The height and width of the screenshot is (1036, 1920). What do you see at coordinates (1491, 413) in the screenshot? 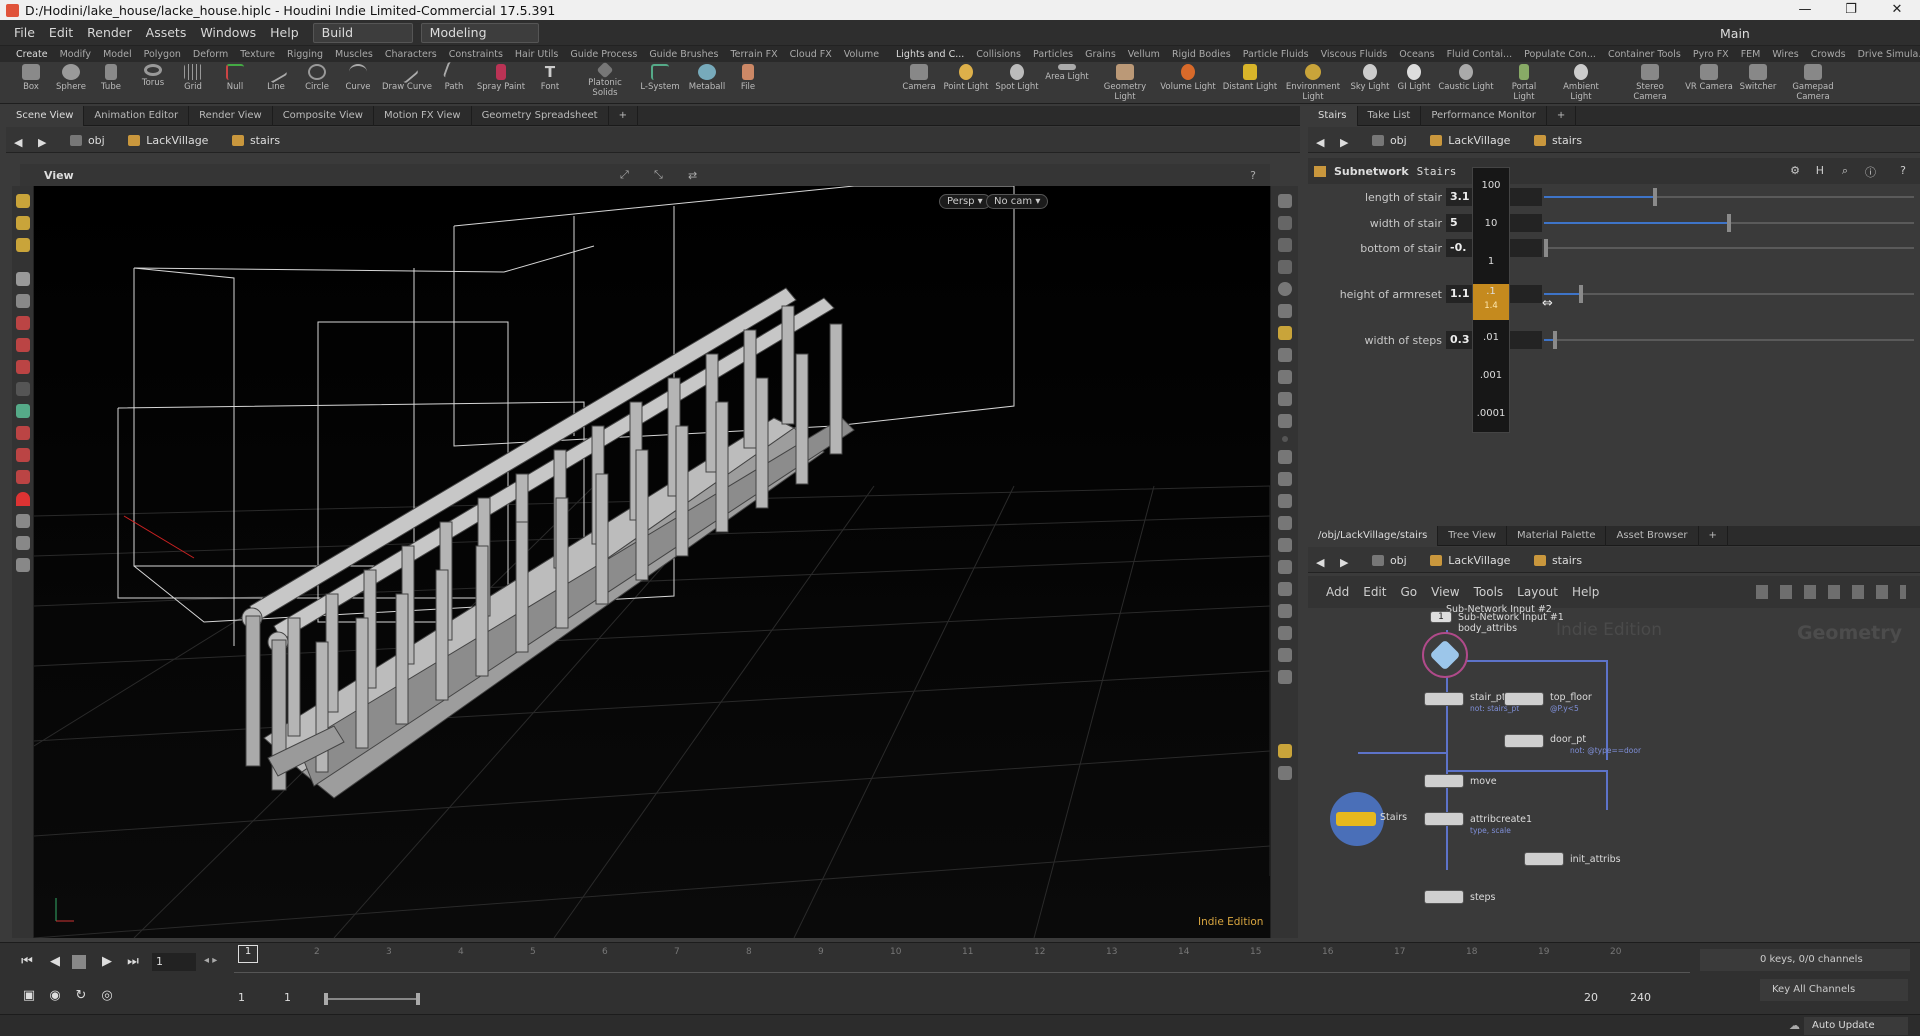
I see `ladder-step: .0001` at bounding box center [1491, 413].